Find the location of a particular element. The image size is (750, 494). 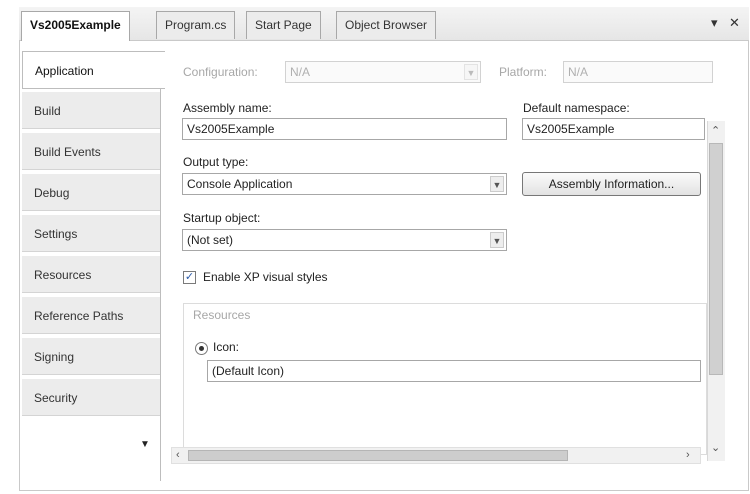

window-position-dropdown-icon: ▾ is located at coordinates (714, 23).